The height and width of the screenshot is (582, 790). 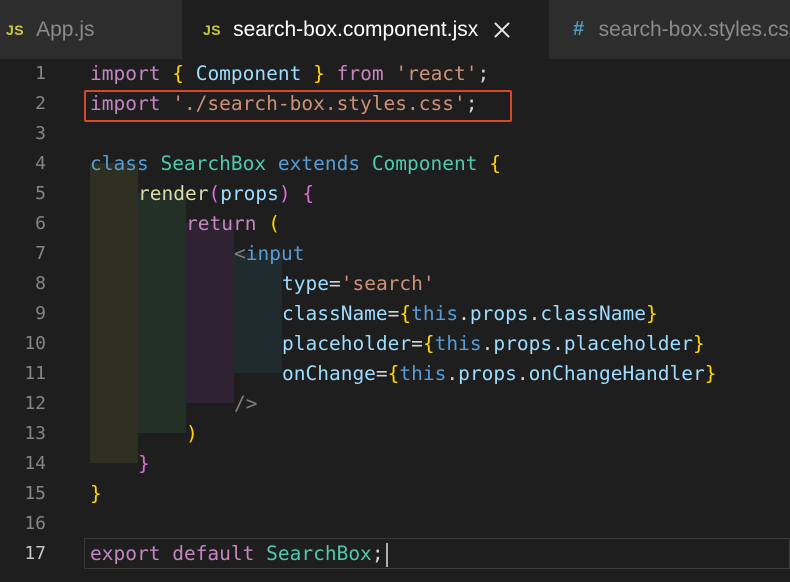 What do you see at coordinates (386, 554) in the screenshot?
I see `text-cursor` at bounding box center [386, 554].